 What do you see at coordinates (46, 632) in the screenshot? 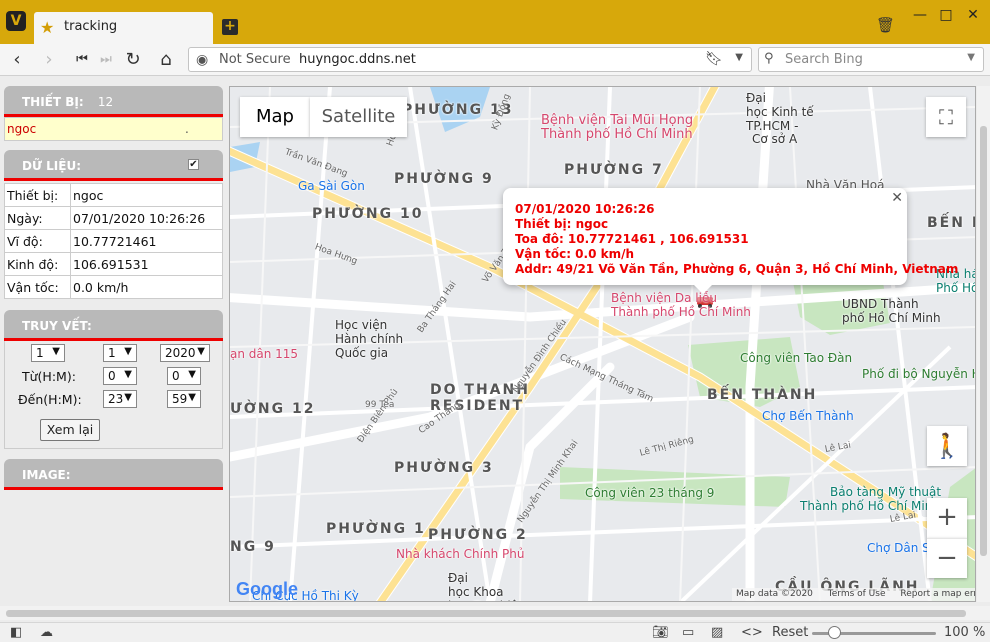
I see `cloud-sync-icon: ☁` at bounding box center [46, 632].